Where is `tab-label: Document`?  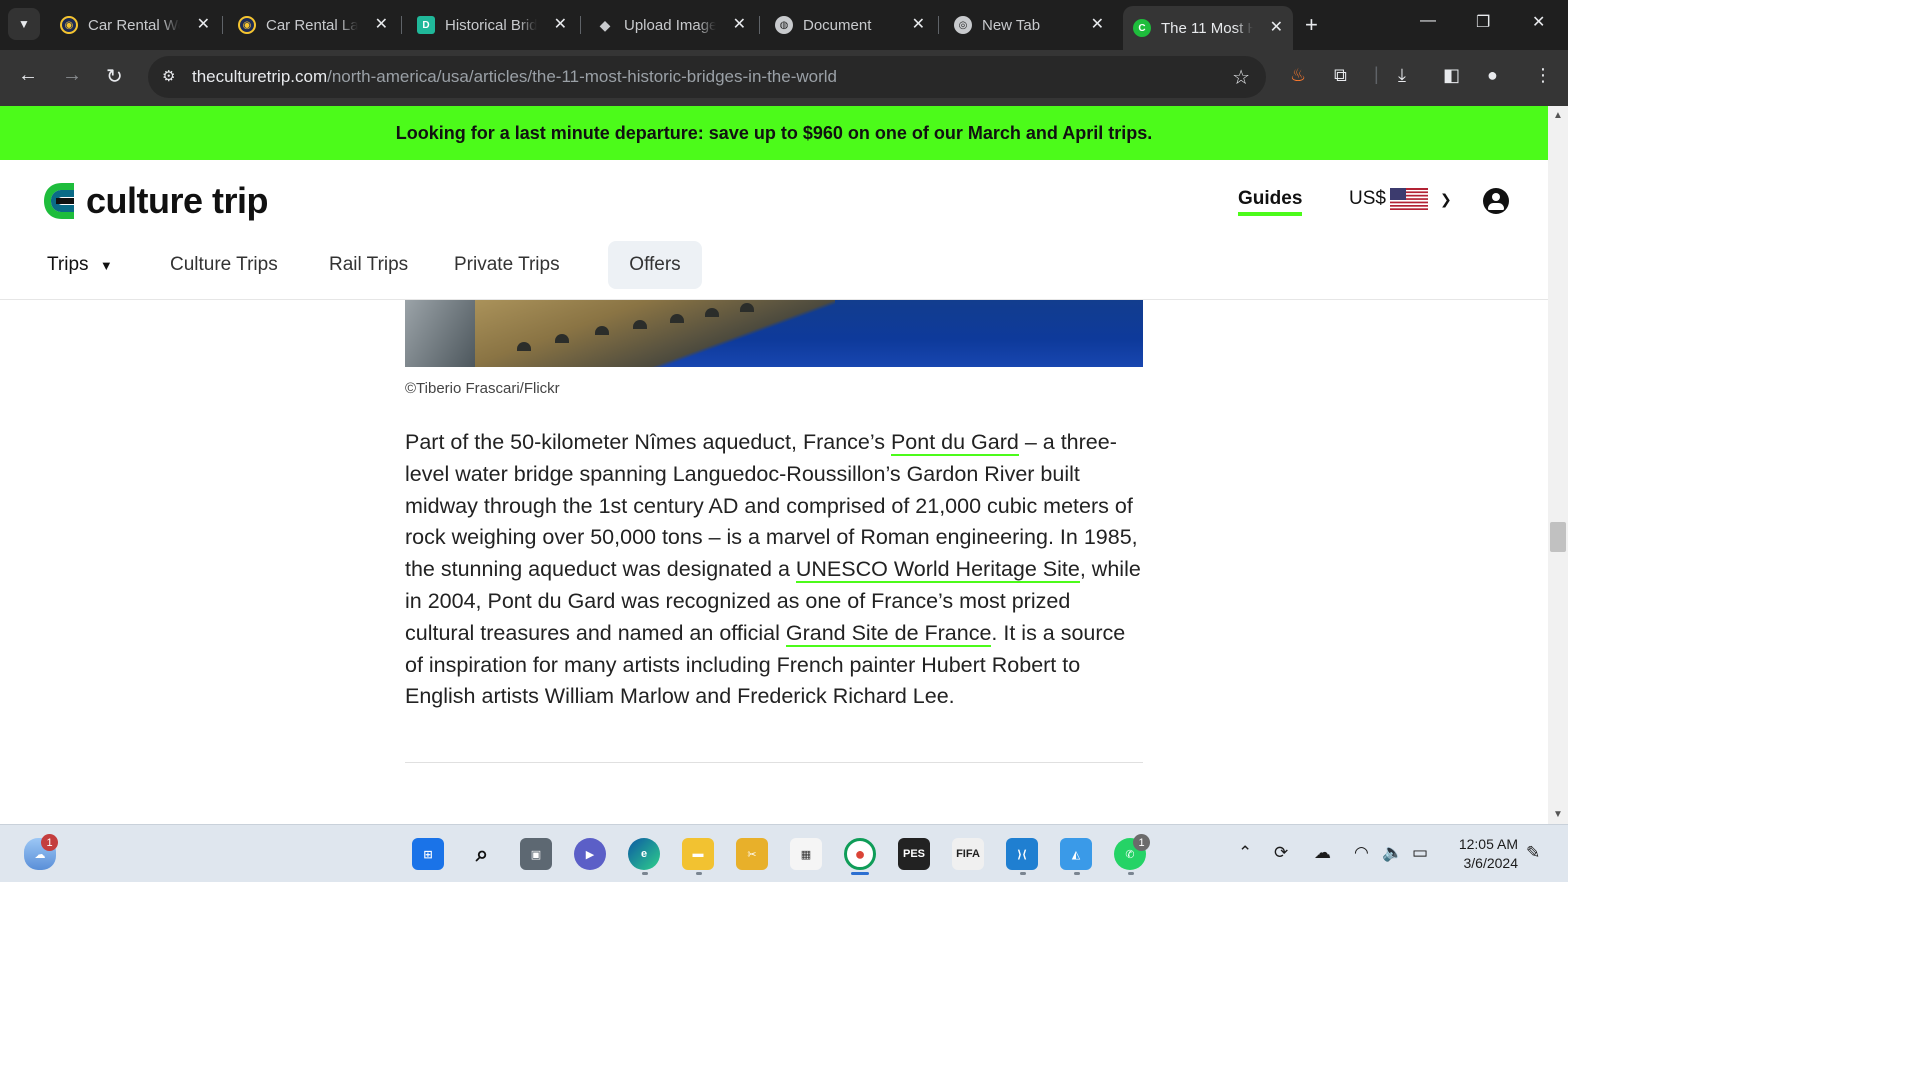
tab-label: Document is located at coordinates (837, 25).